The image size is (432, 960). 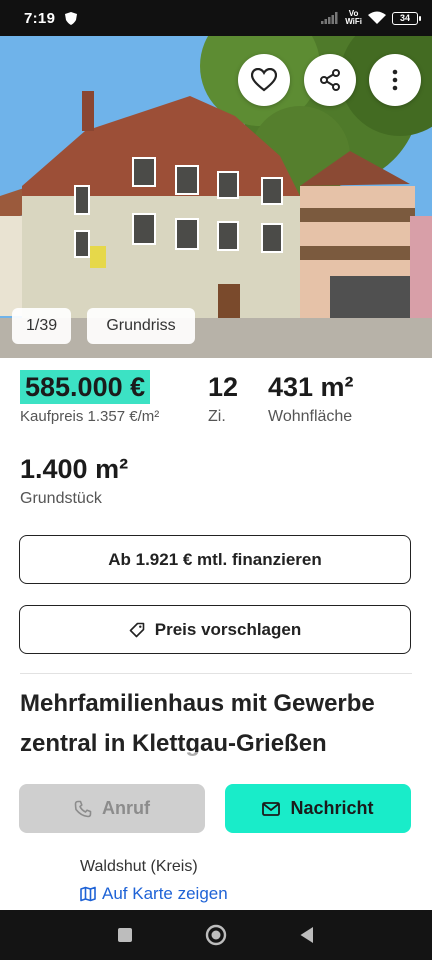 I want to click on financing-button-label: Ab 1.921 € mtl. finanzieren, so click(x=215, y=559).